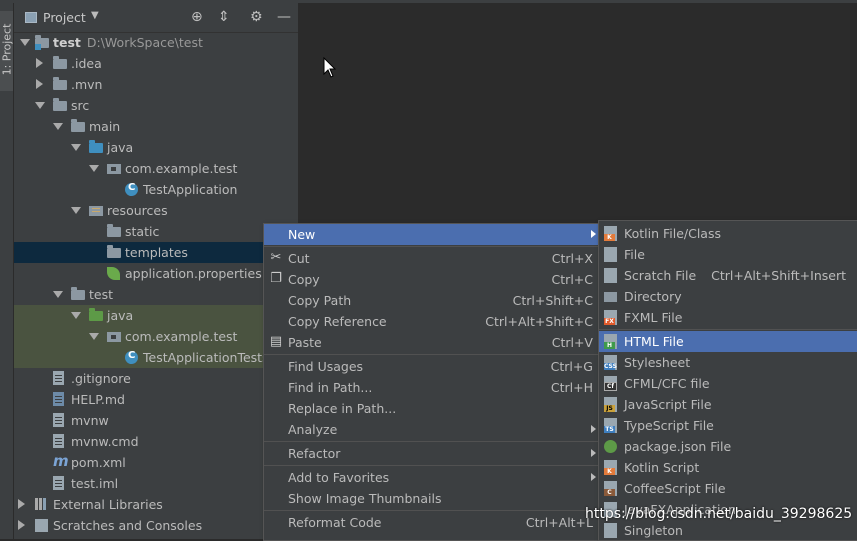 The height and width of the screenshot is (541, 857). I want to click on tree-row: Scratches and Consoles, so click(156, 525).